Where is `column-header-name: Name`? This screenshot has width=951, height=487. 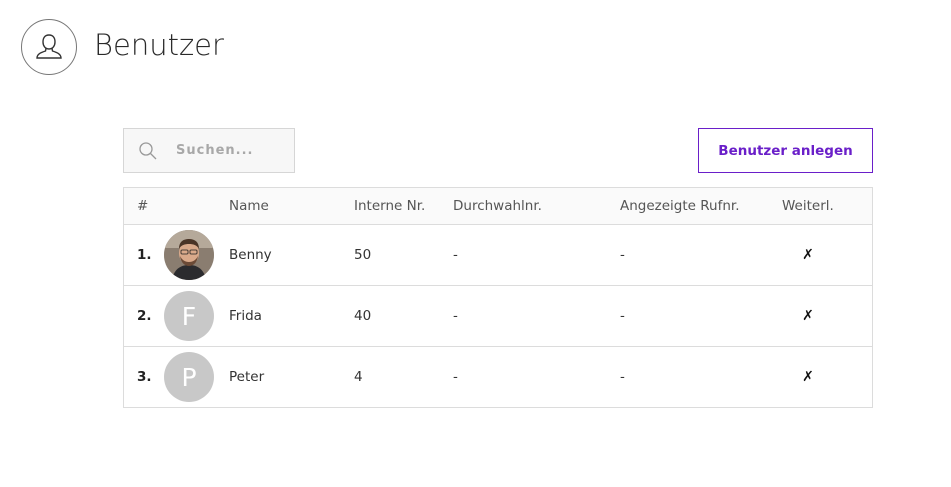 column-header-name: Name is located at coordinates (249, 206).